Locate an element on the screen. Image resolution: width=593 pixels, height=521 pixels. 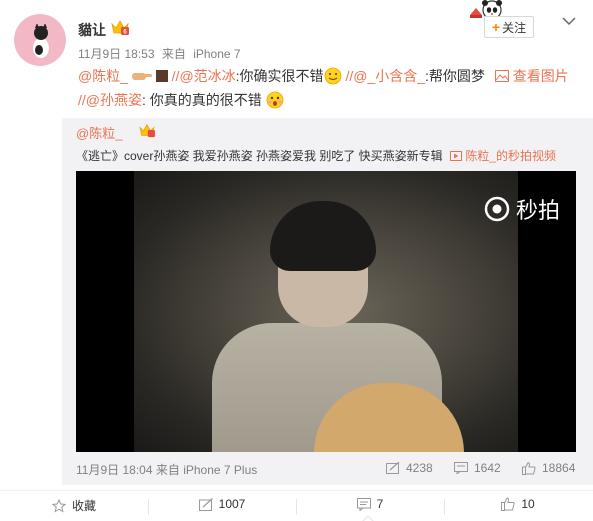
repost-comment: :你确实很不错 is located at coordinates (279, 76).